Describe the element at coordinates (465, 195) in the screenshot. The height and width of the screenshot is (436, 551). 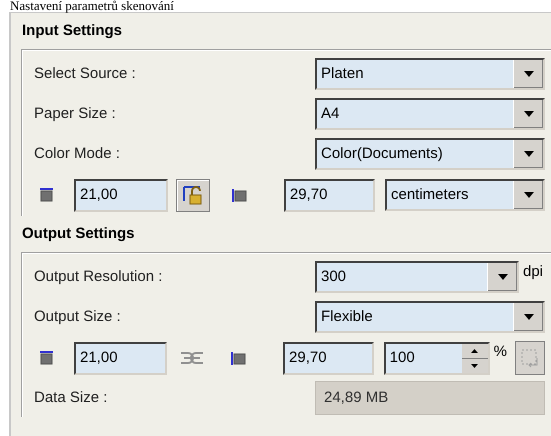
I see `dropdown-field: centimeters` at that location.